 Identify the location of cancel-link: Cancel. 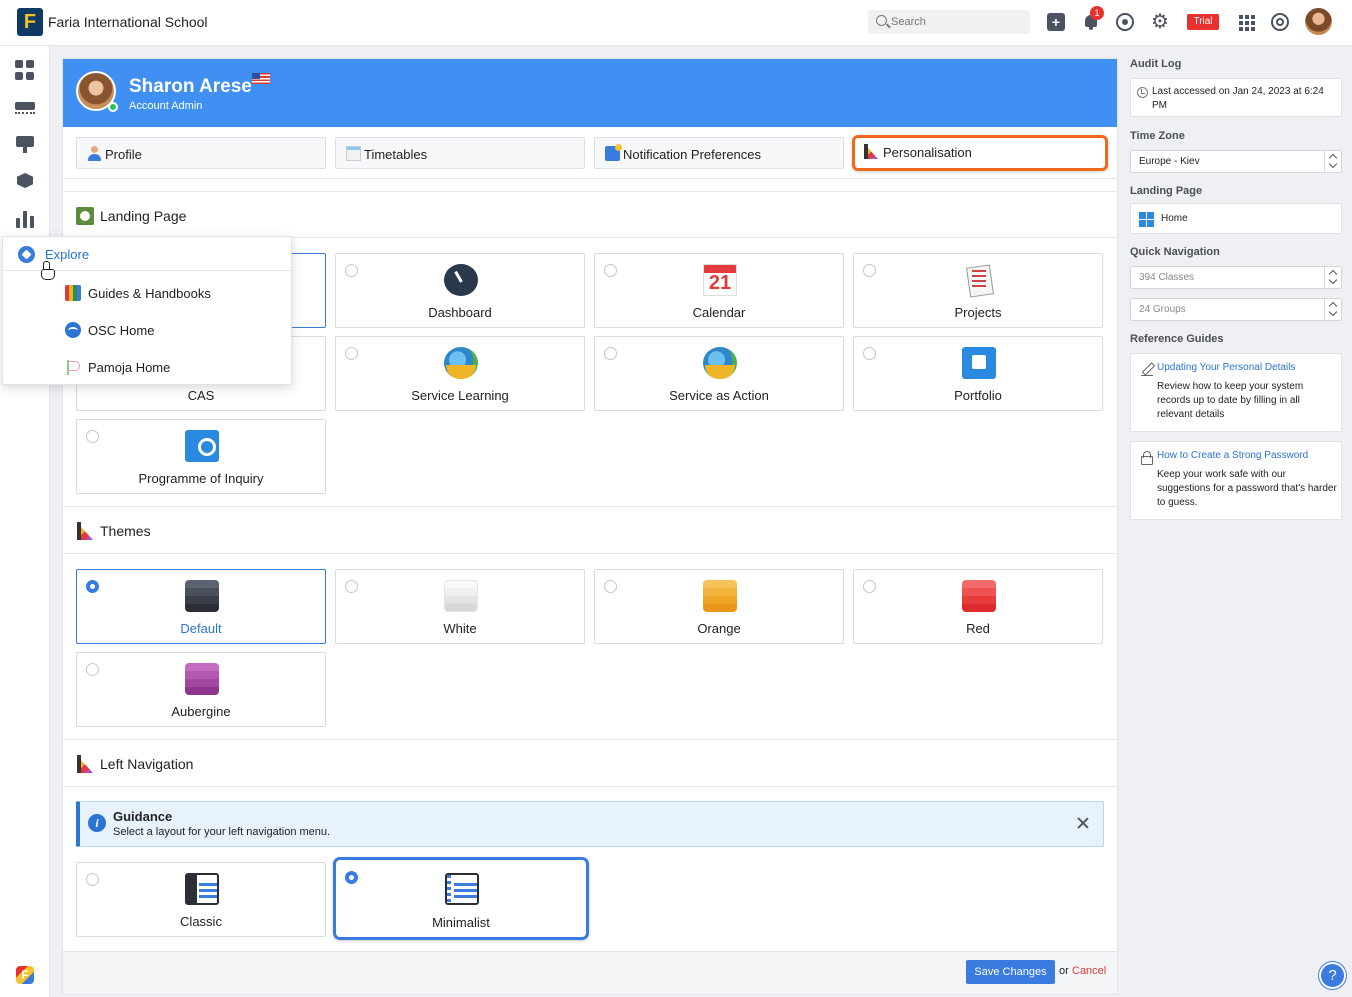
(1089, 971).